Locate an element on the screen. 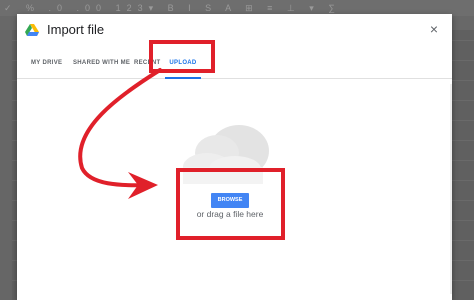 This screenshot has height=300, width=474. browse-button: BROWSE is located at coordinates (230, 200).